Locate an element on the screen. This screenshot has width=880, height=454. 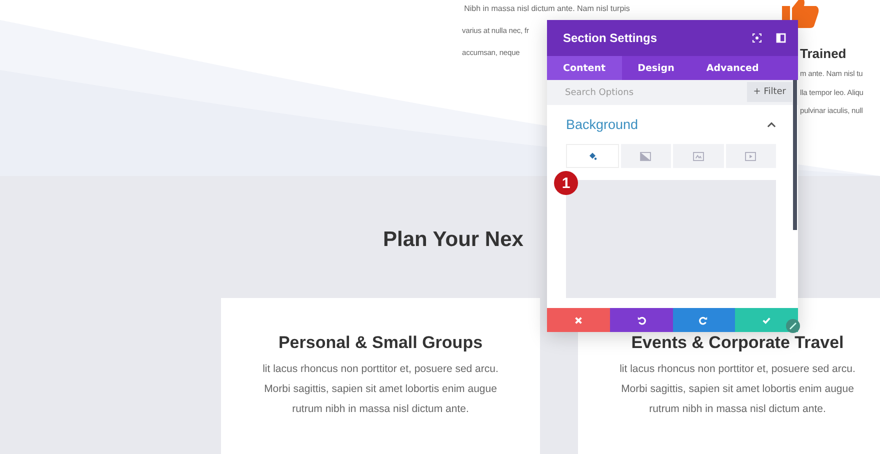
close-icon is located at coordinates (578, 320).